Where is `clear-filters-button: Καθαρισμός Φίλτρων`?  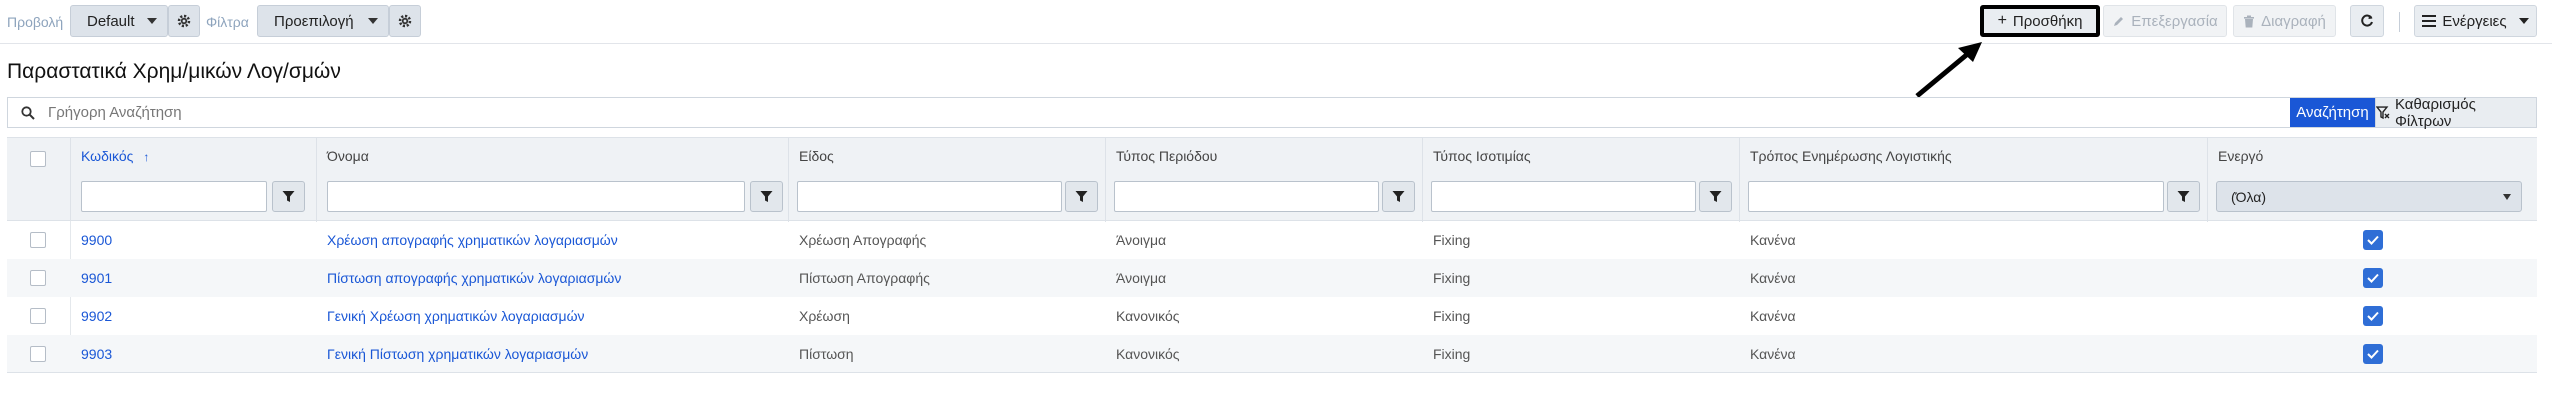 clear-filters-button: Καθαρισμός Φίλτρων is located at coordinates (2455, 112).